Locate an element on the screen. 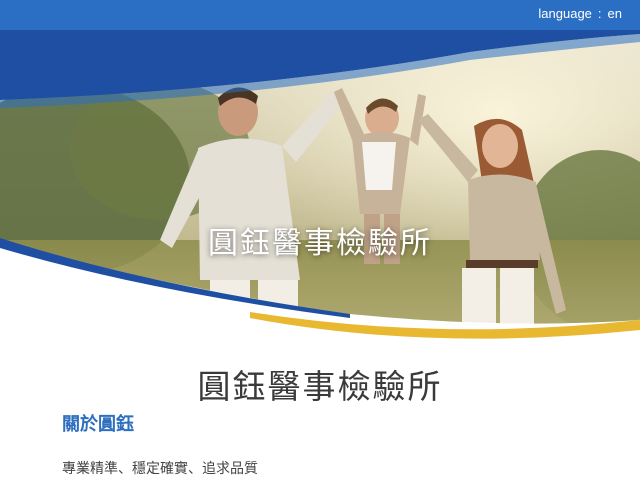  top-bar: language: en is located at coordinates (320, 15).